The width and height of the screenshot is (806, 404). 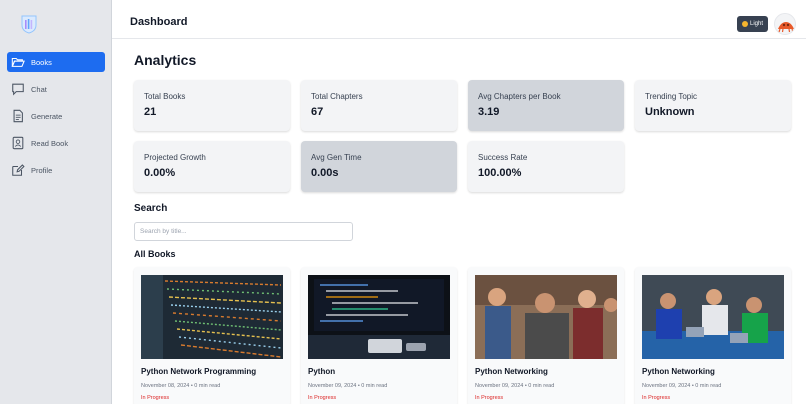 What do you see at coordinates (243, 231) in the screenshot?
I see `search-input` at bounding box center [243, 231].